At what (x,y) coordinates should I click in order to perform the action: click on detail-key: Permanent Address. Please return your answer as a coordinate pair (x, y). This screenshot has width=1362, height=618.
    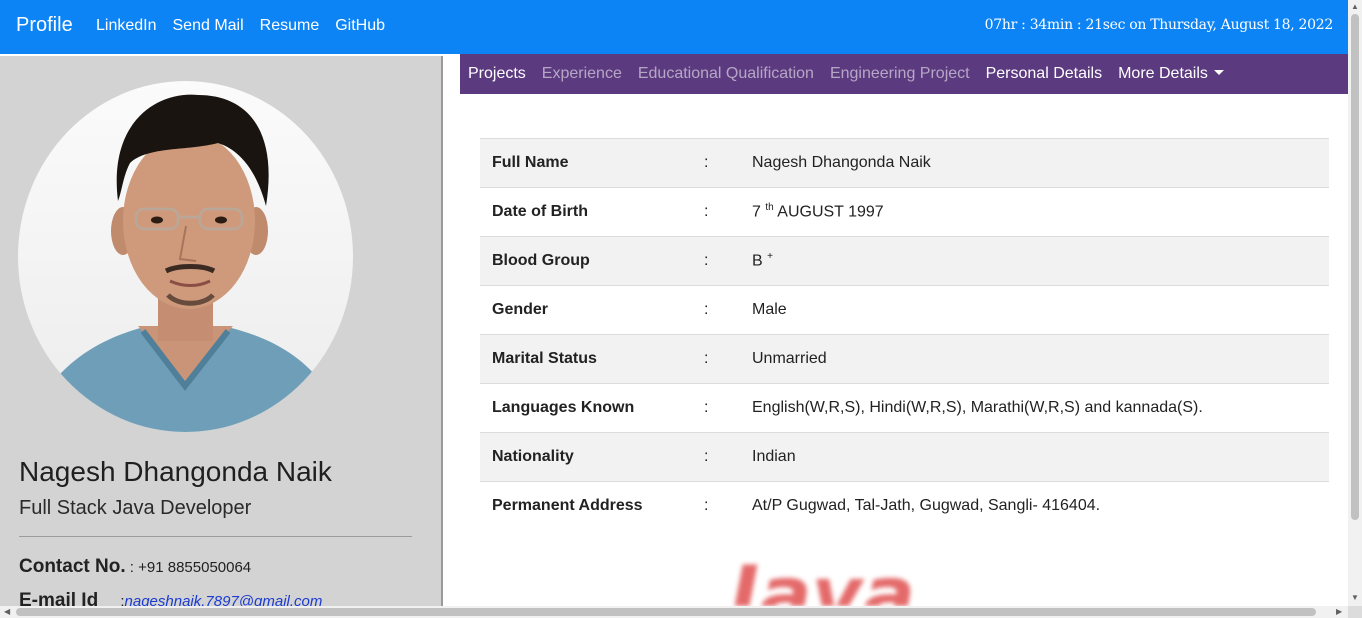
    Looking at the image, I should click on (567, 505).